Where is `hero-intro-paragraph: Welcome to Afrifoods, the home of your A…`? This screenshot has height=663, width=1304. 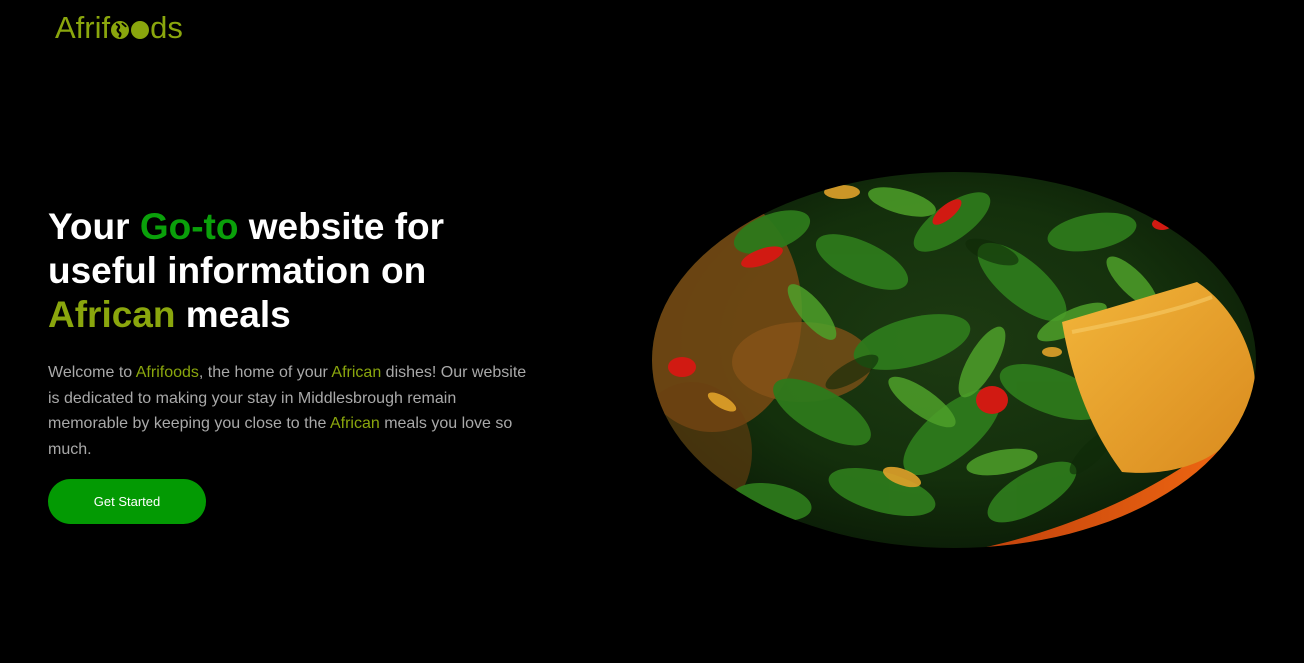 hero-intro-paragraph: Welcome to Afrifoods, the home of your A… is located at coordinates (290, 411).